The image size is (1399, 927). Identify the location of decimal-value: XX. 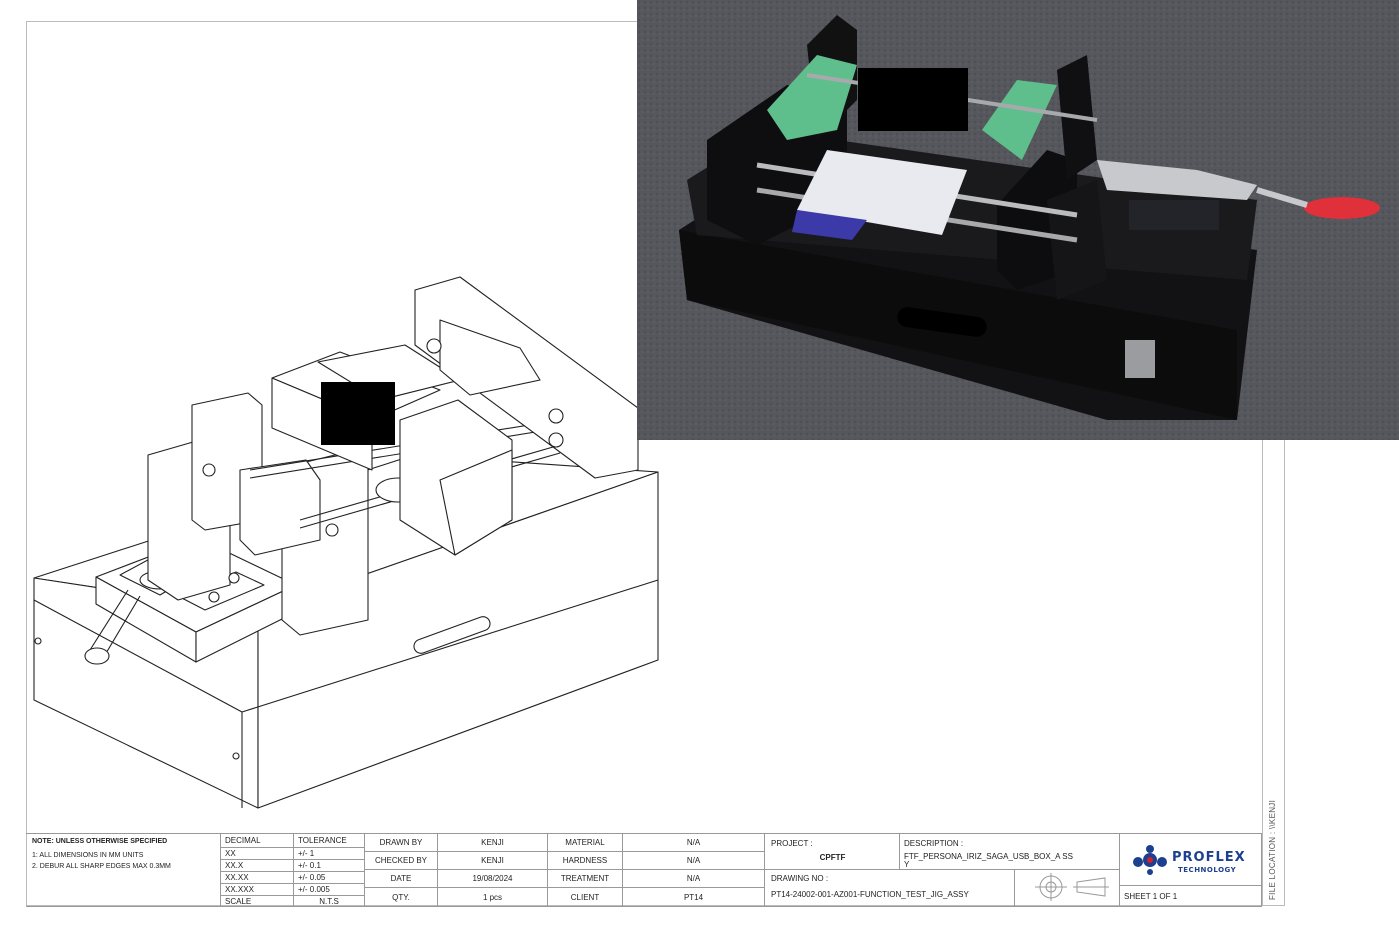
(257, 854).